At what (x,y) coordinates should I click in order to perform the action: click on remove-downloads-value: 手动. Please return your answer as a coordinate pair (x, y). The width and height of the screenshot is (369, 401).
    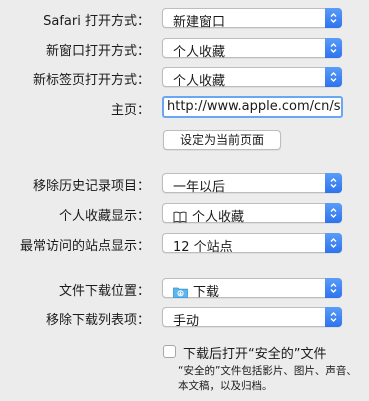
    Looking at the image, I should click on (186, 321).